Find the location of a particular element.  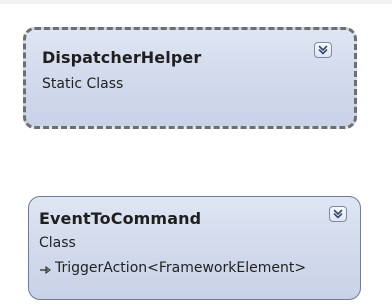

class-kind: Static Class is located at coordinates (83, 84).